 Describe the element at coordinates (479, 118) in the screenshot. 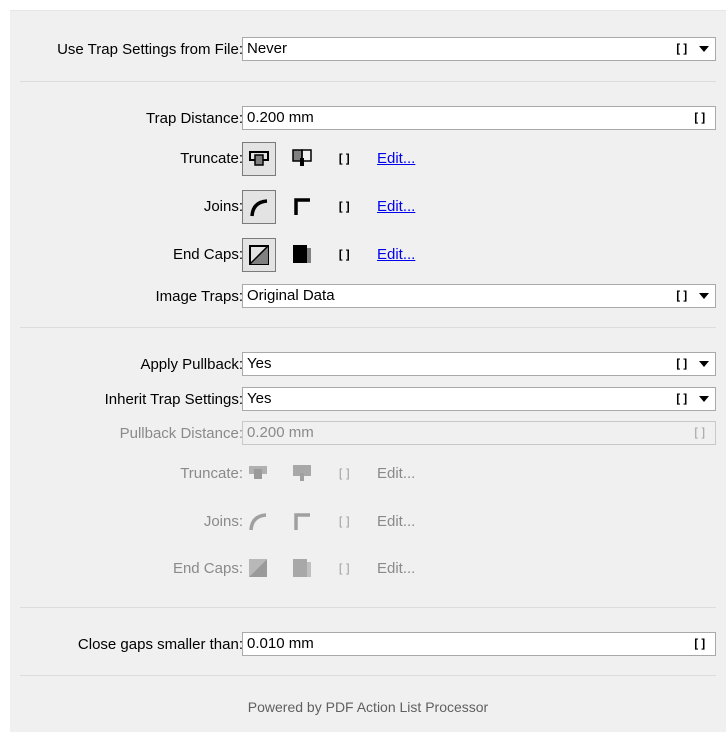

I see `trap-distance-field: 0.200 mm []` at that location.